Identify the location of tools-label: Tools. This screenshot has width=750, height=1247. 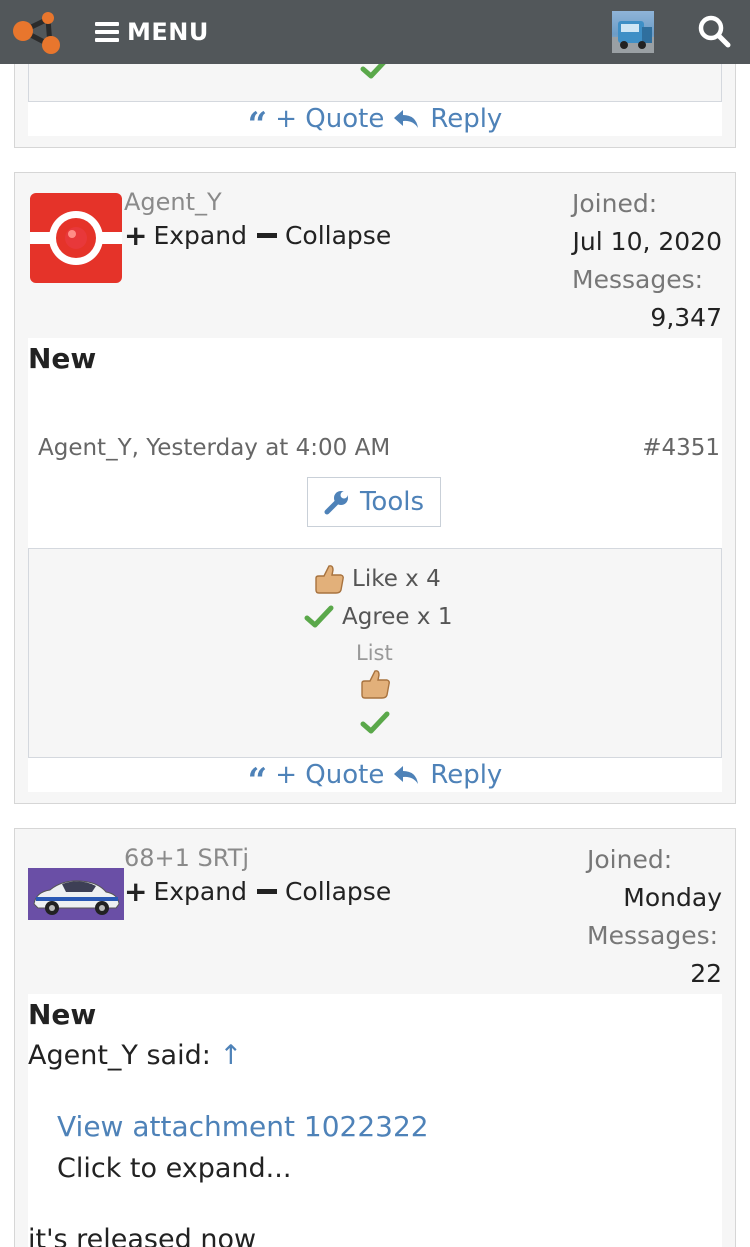
(392, 502).